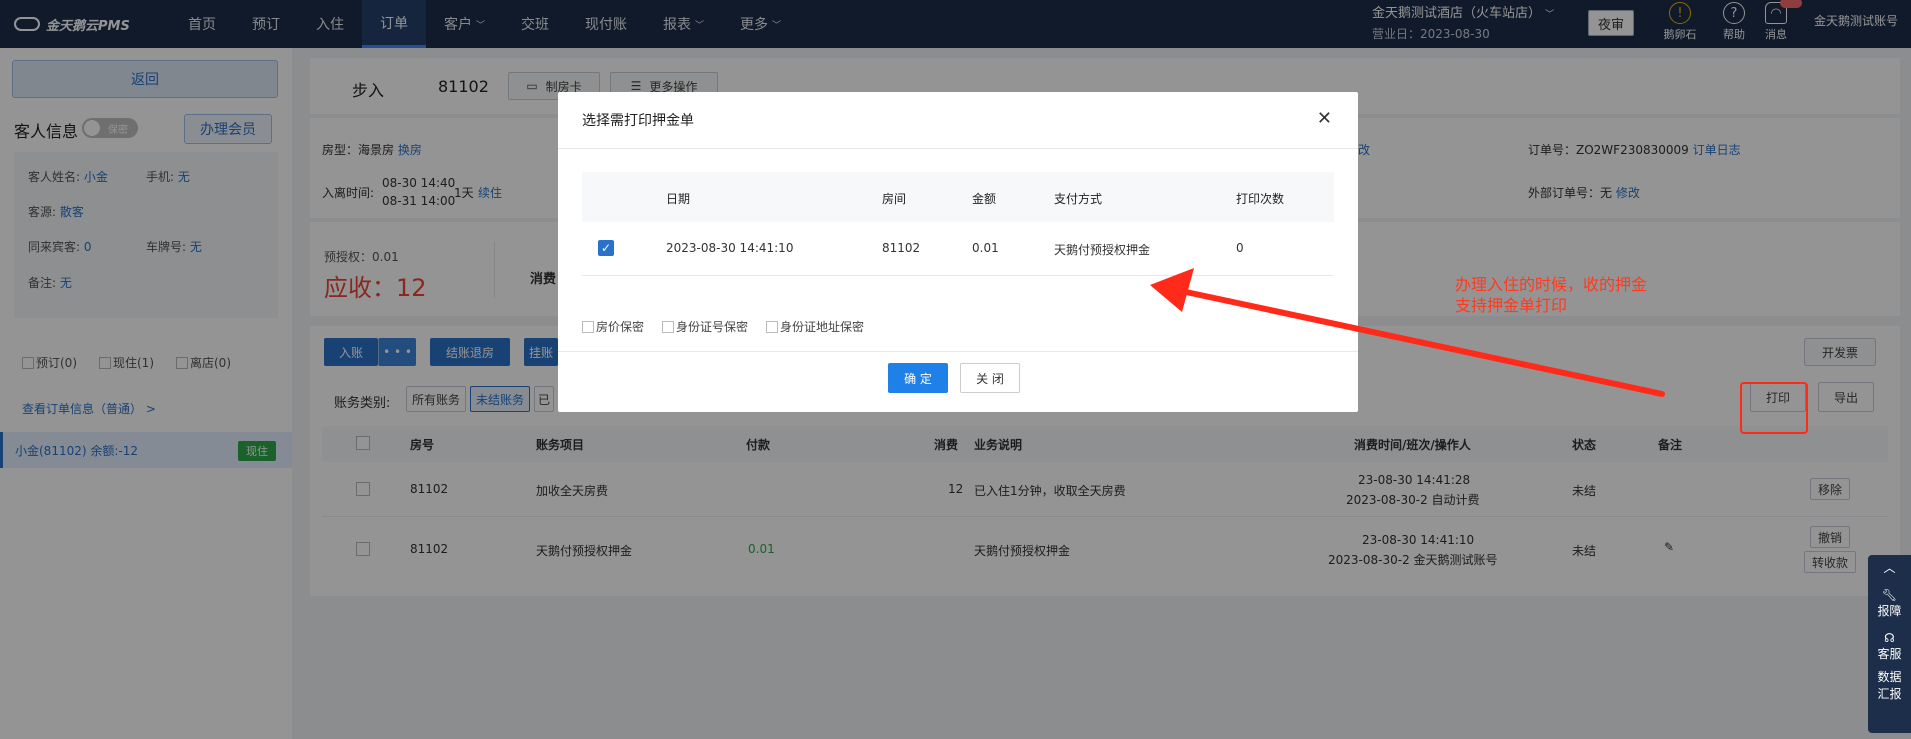  What do you see at coordinates (1424, 343) in the screenshot?
I see `arrow-shaft` at bounding box center [1424, 343].